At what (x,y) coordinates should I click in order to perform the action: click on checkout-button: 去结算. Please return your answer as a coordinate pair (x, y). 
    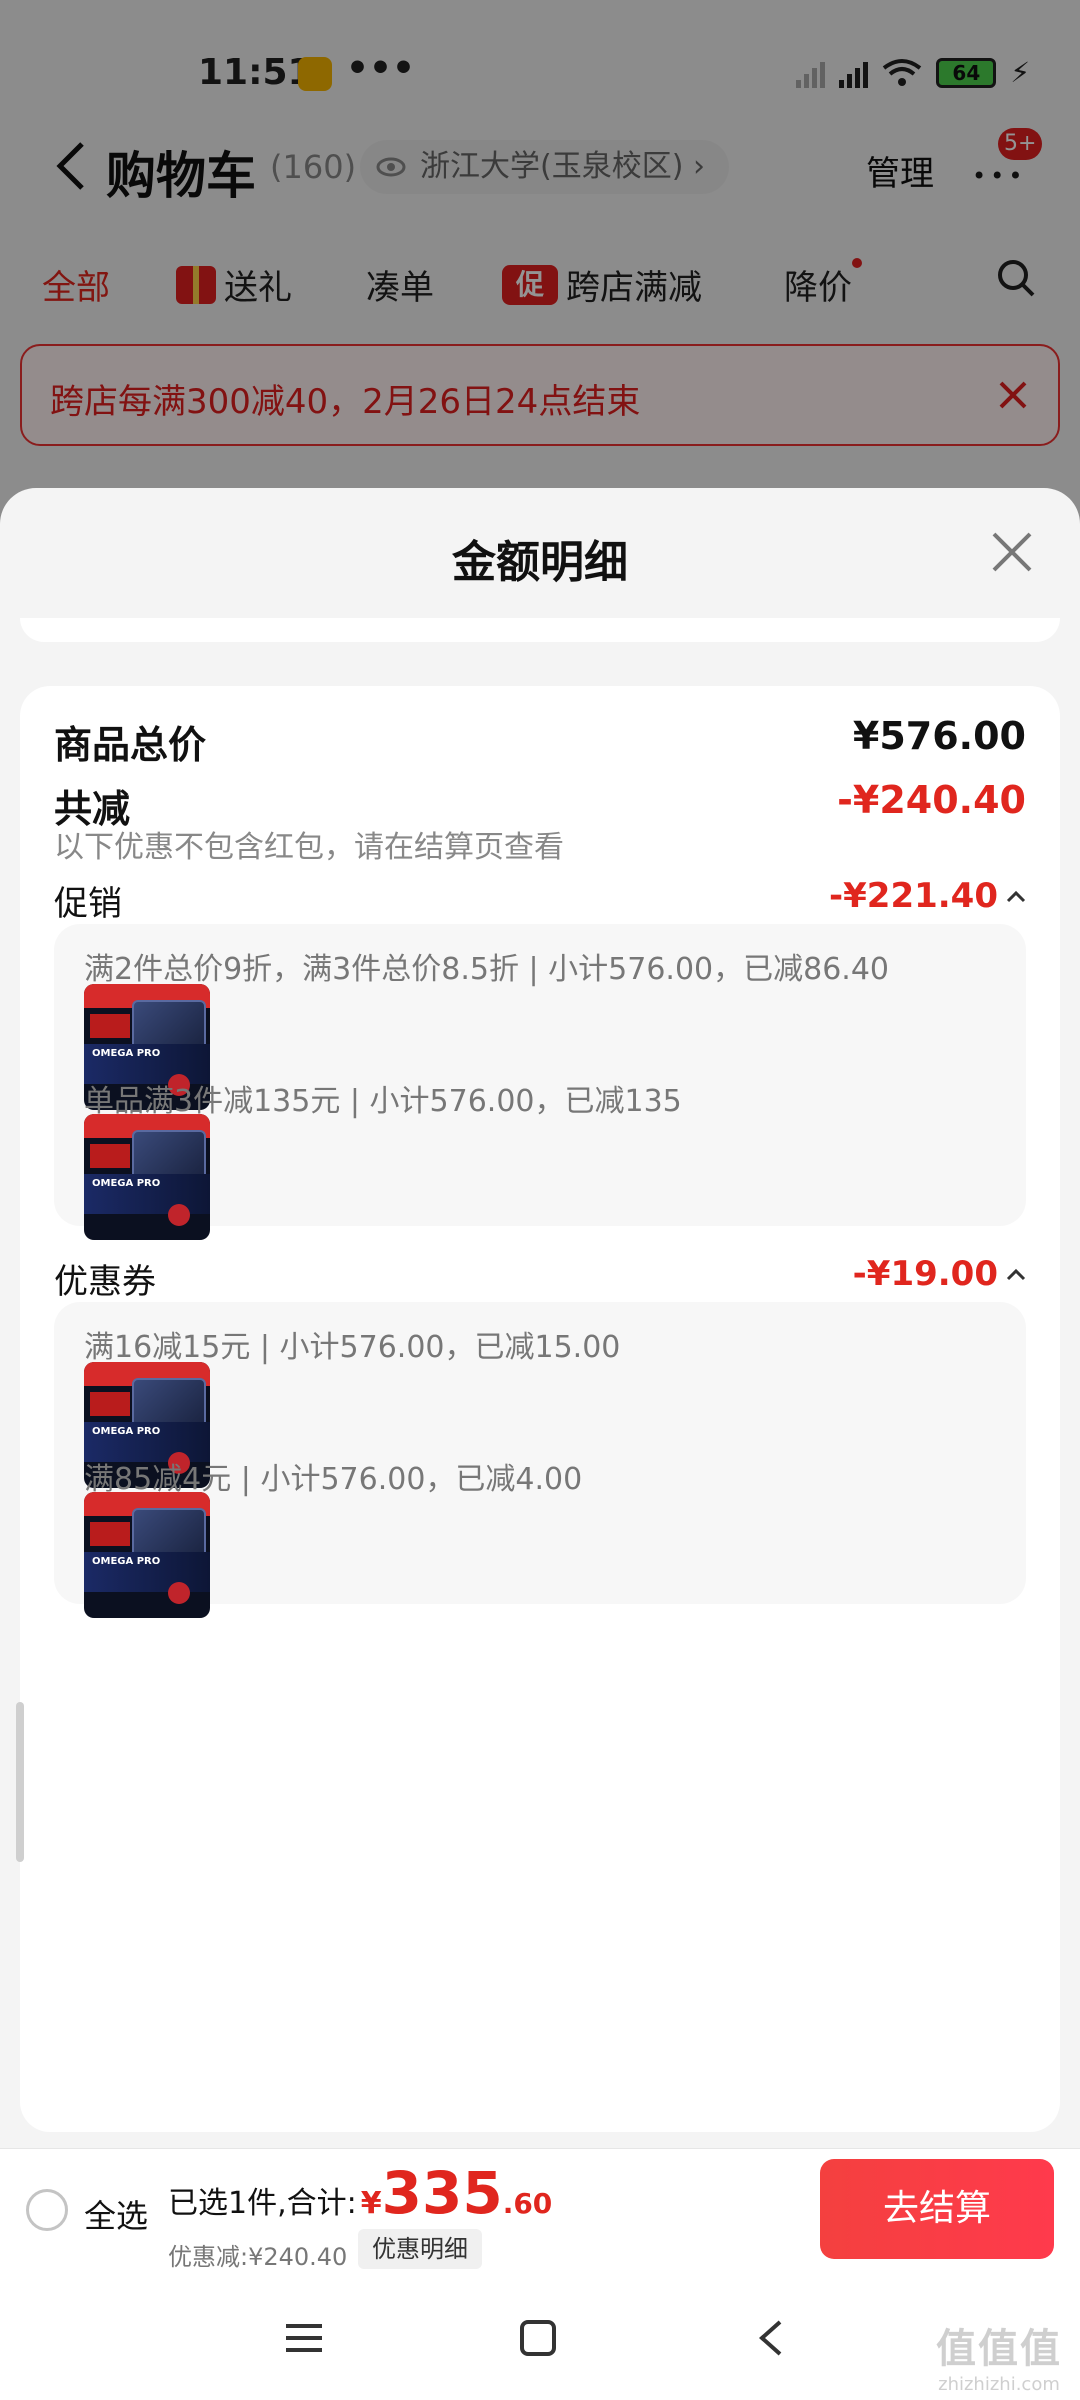
    Looking at the image, I should click on (937, 2209).